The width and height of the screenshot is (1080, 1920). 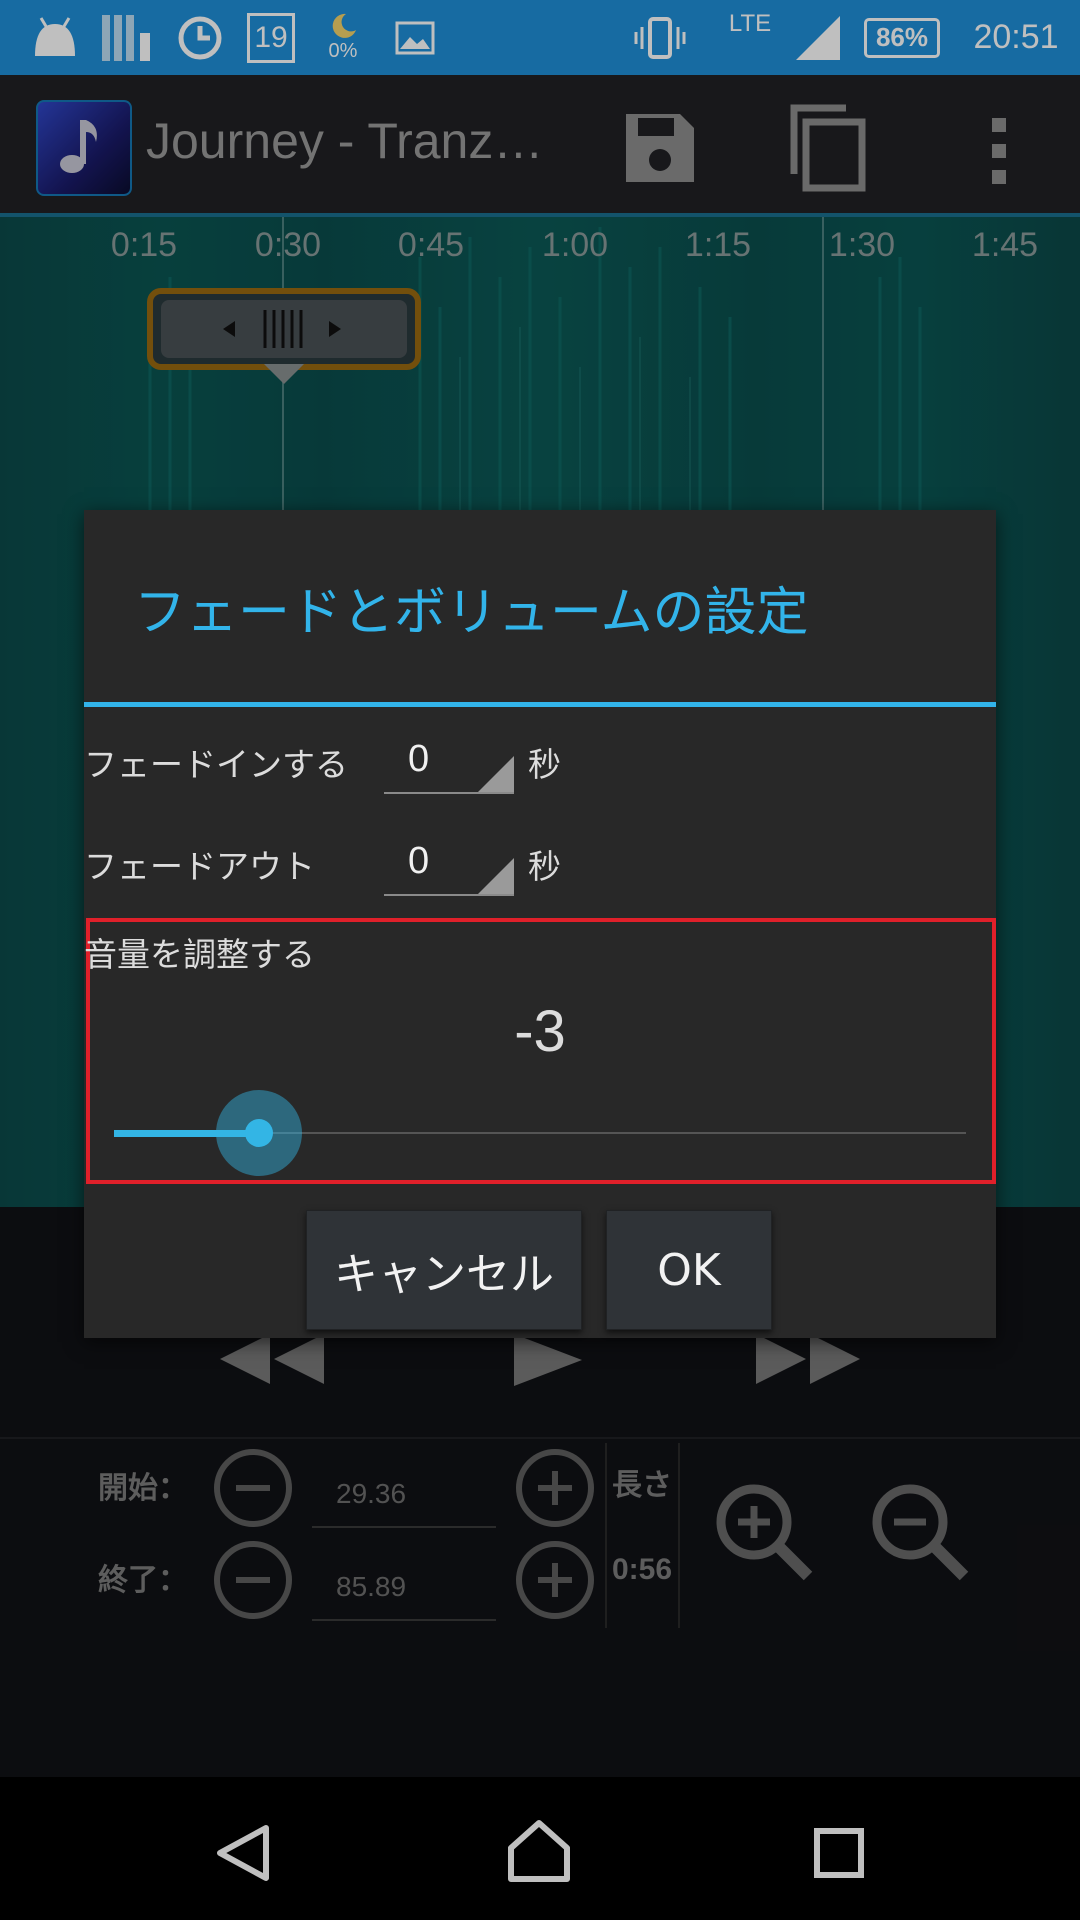 What do you see at coordinates (258, 1133) in the screenshot?
I see `volume-slider-thumb` at bounding box center [258, 1133].